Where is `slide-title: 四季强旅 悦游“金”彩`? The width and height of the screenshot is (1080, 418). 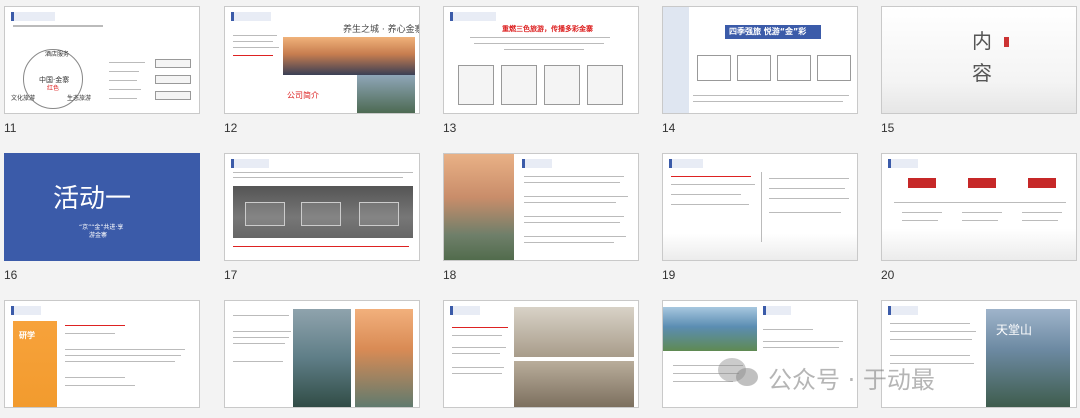
slide-title: 四季强旅 悦游“金”彩 is located at coordinates (768, 31).